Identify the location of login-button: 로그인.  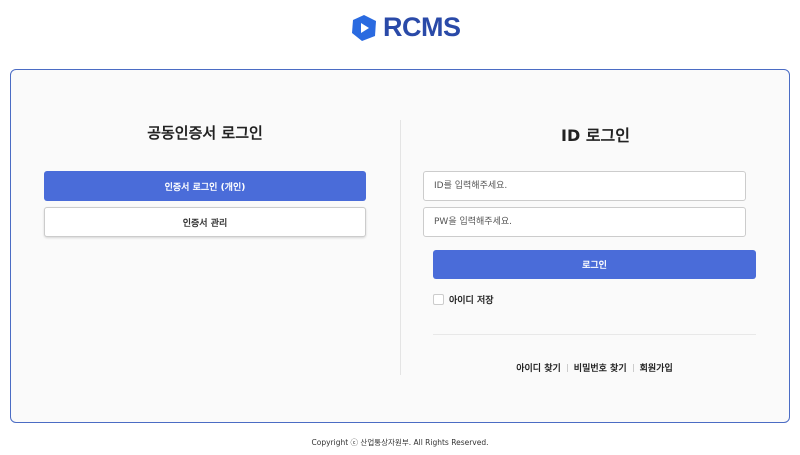
(594, 264).